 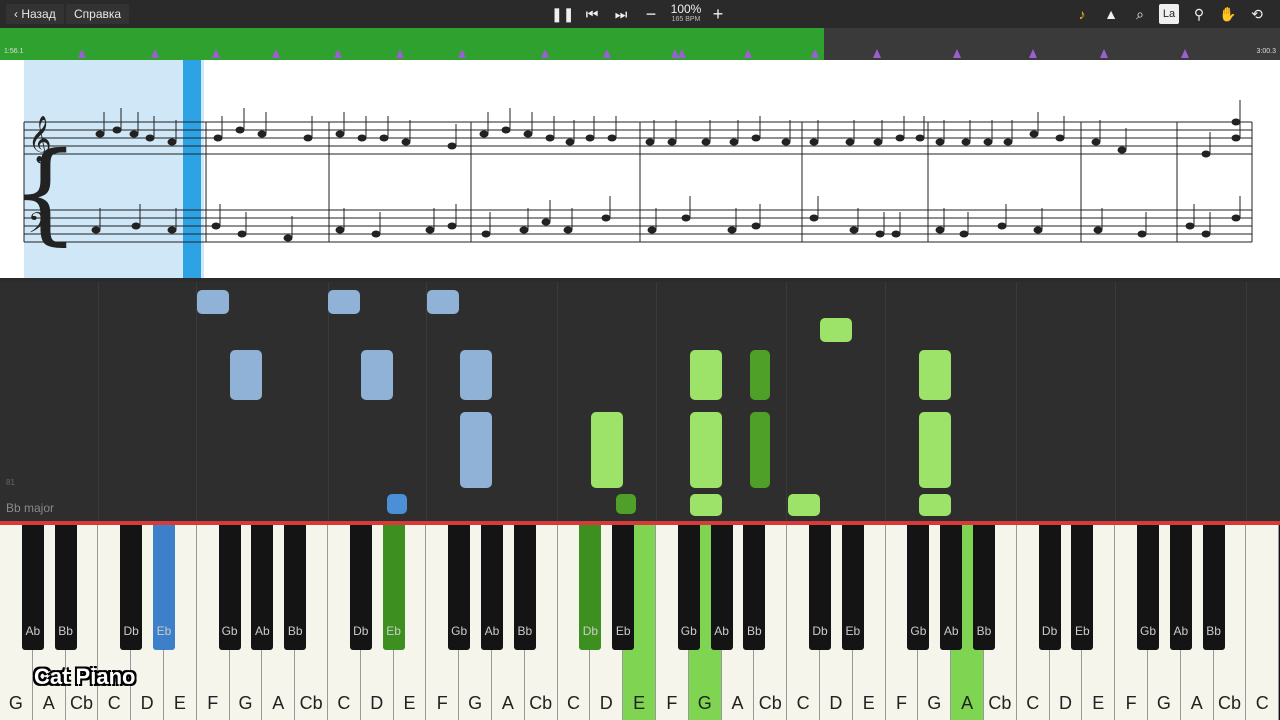 What do you see at coordinates (1199, 14) in the screenshot?
I see `location-pin-icon: ⚲` at bounding box center [1199, 14].